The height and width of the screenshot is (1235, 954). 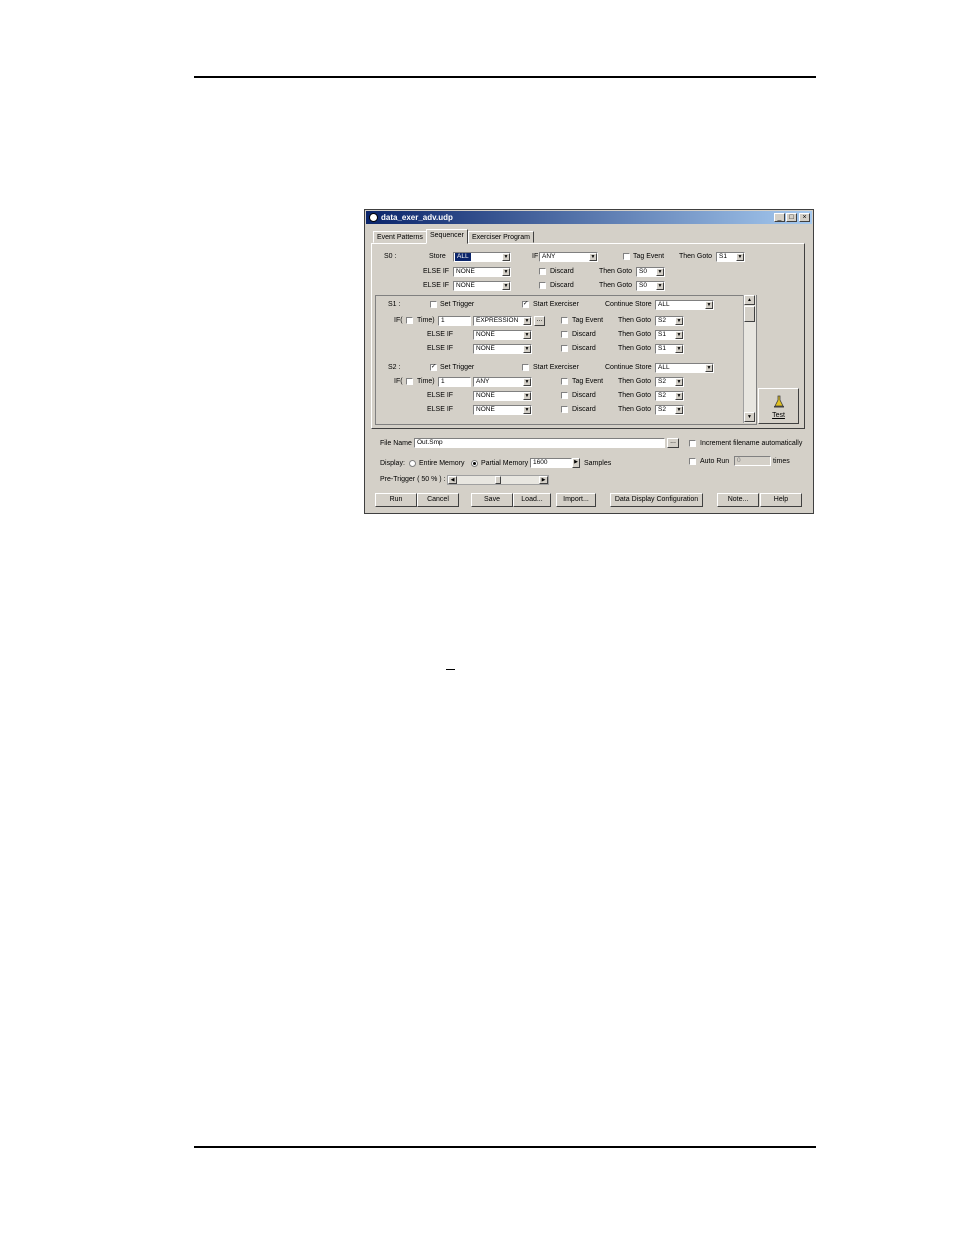 What do you see at coordinates (433, 367) in the screenshot?
I see `s2-set-trigger-checkbox: ✓` at bounding box center [433, 367].